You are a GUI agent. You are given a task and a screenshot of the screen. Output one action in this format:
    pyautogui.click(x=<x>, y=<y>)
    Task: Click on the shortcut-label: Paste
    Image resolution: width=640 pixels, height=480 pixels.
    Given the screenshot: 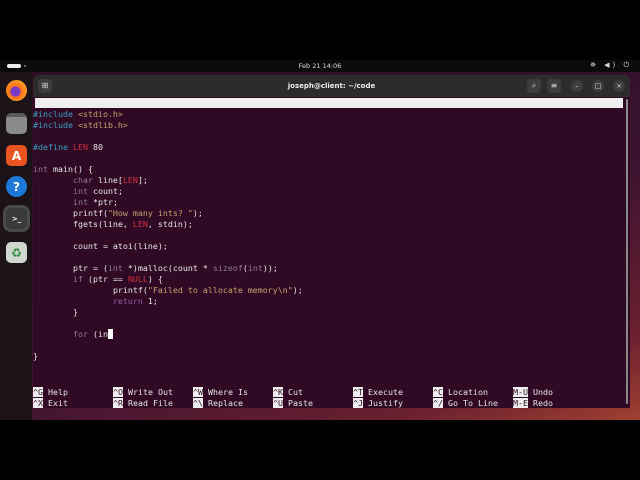 What is the action you would take?
    pyautogui.click(x=300, y=403)
    